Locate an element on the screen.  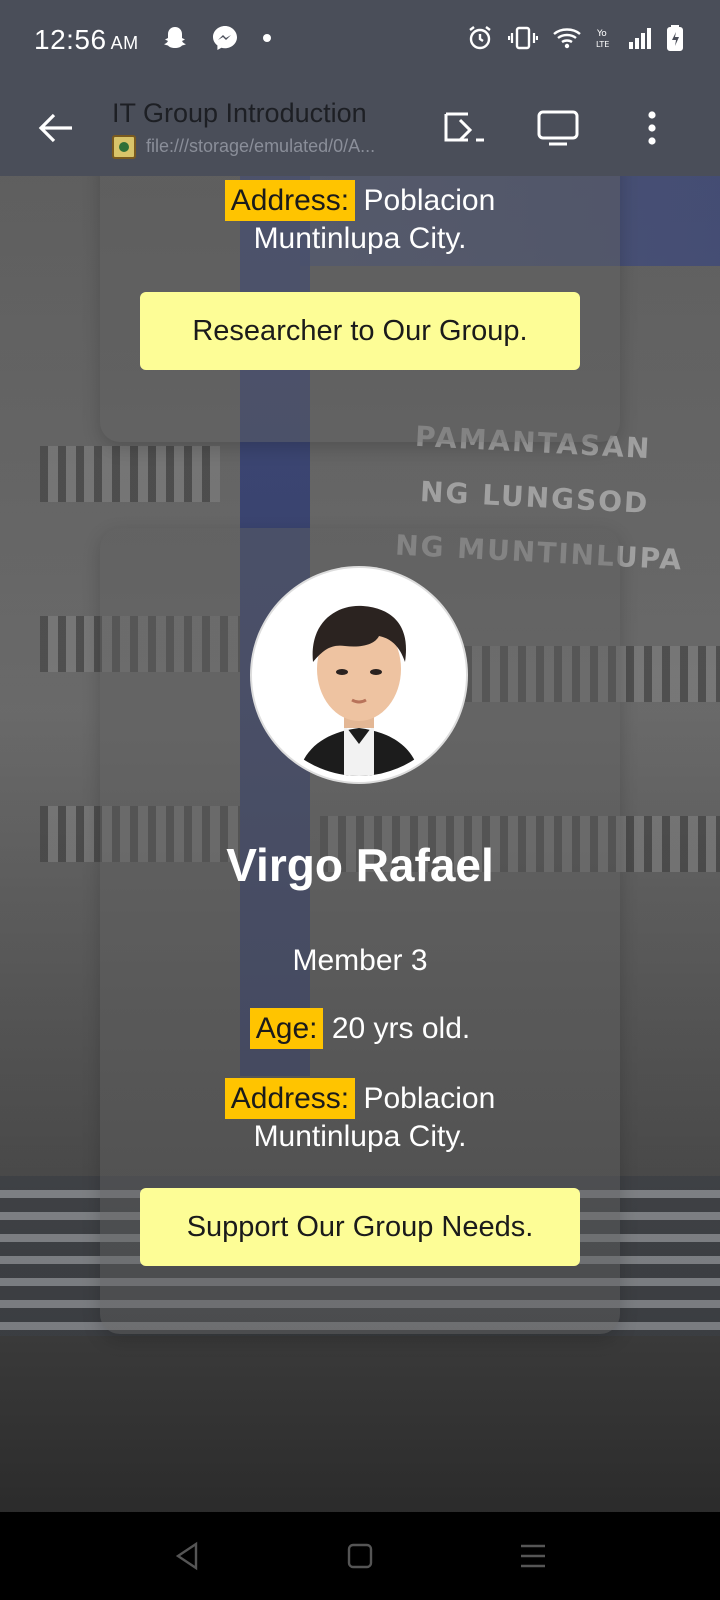
nav-back-button is located at coordinates (187, 1556).